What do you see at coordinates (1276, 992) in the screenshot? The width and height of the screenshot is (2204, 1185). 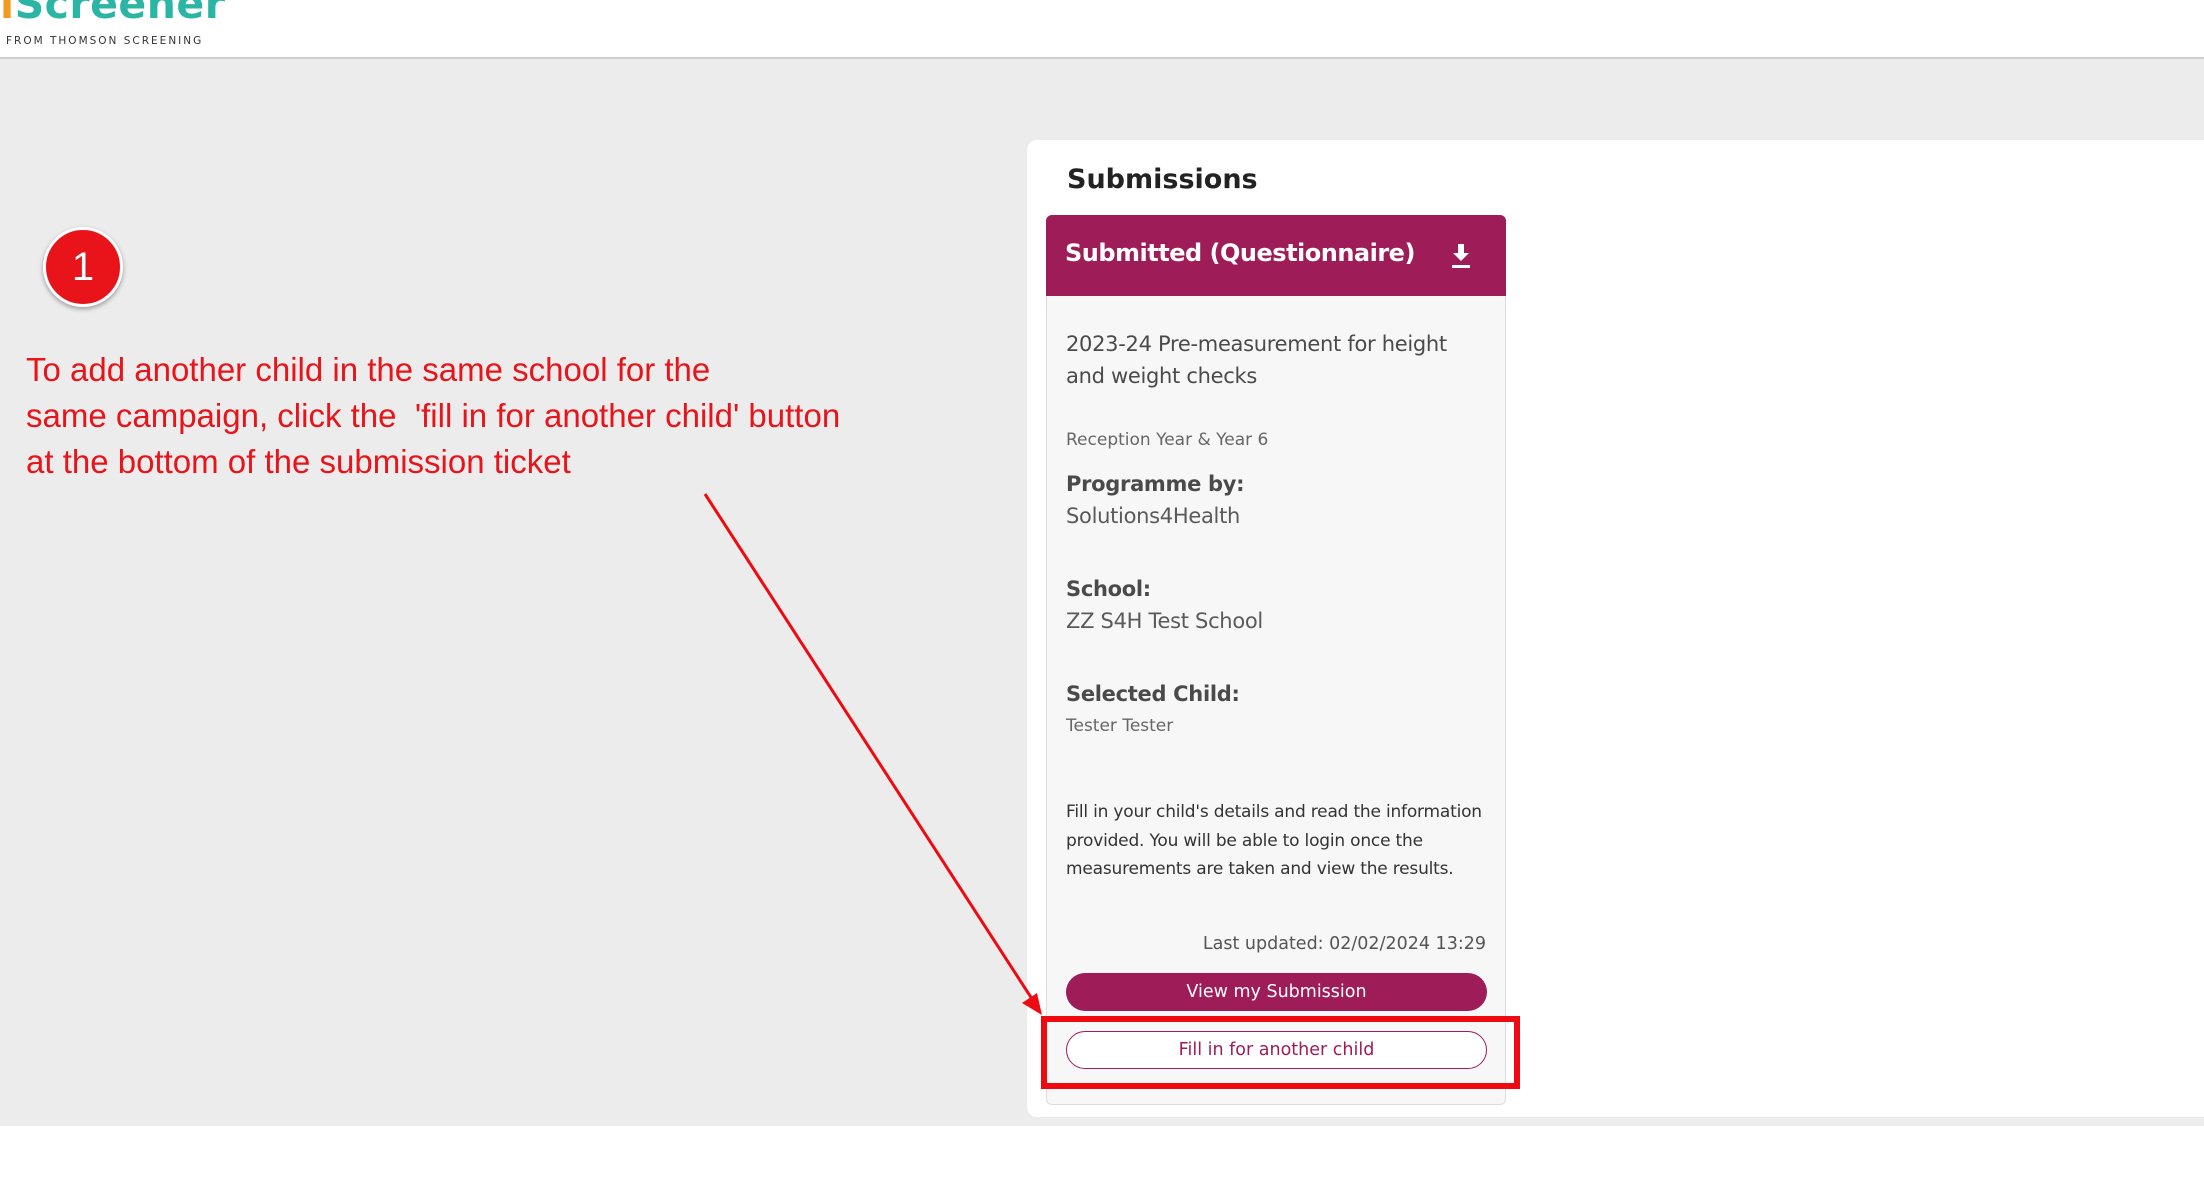 I see `view-submission-button: View my Submission` at bounding box center [1276, 992].